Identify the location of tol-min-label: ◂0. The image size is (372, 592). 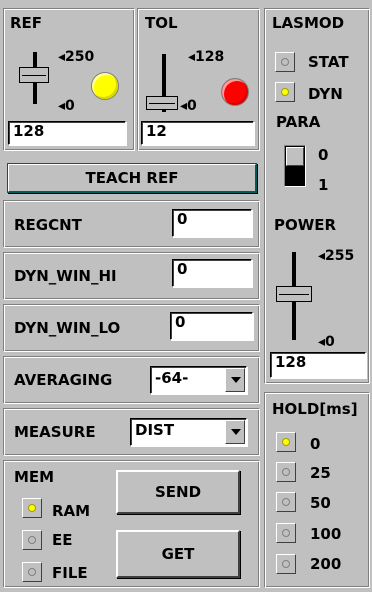
(188, 106).